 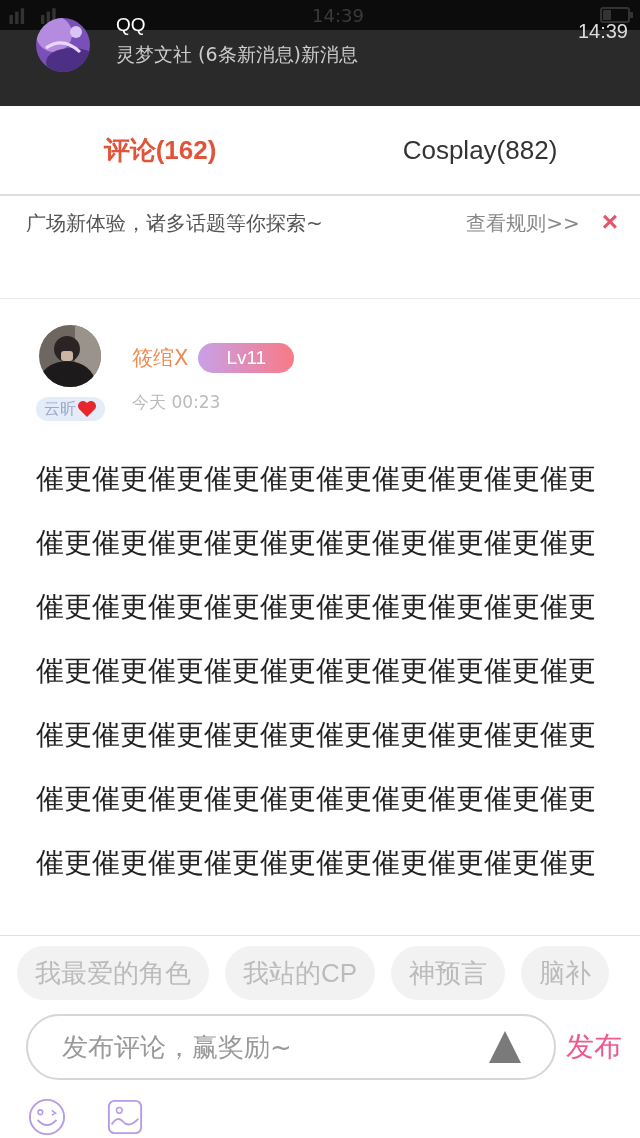 What do you see at coordinates (160, 150) in the screenshot?
I see `tab: 评论(162)` at bounding box center [160, 150].